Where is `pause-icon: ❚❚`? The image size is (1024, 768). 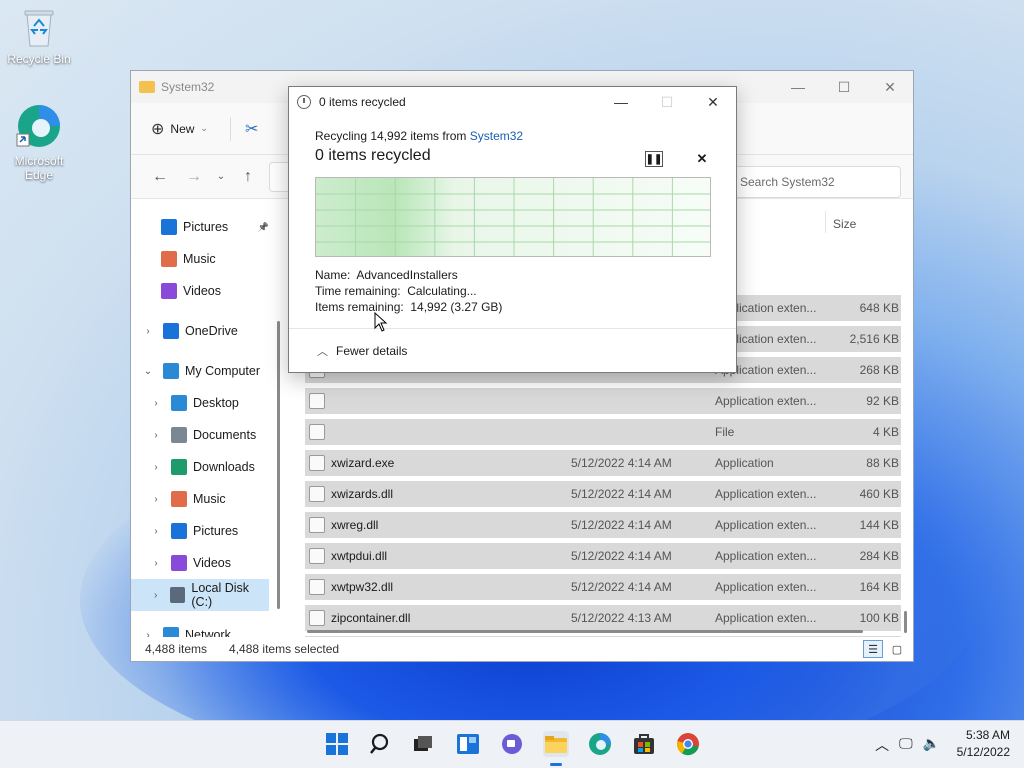
pause-icon: ❚❚ is located at coordinates (654, 159).